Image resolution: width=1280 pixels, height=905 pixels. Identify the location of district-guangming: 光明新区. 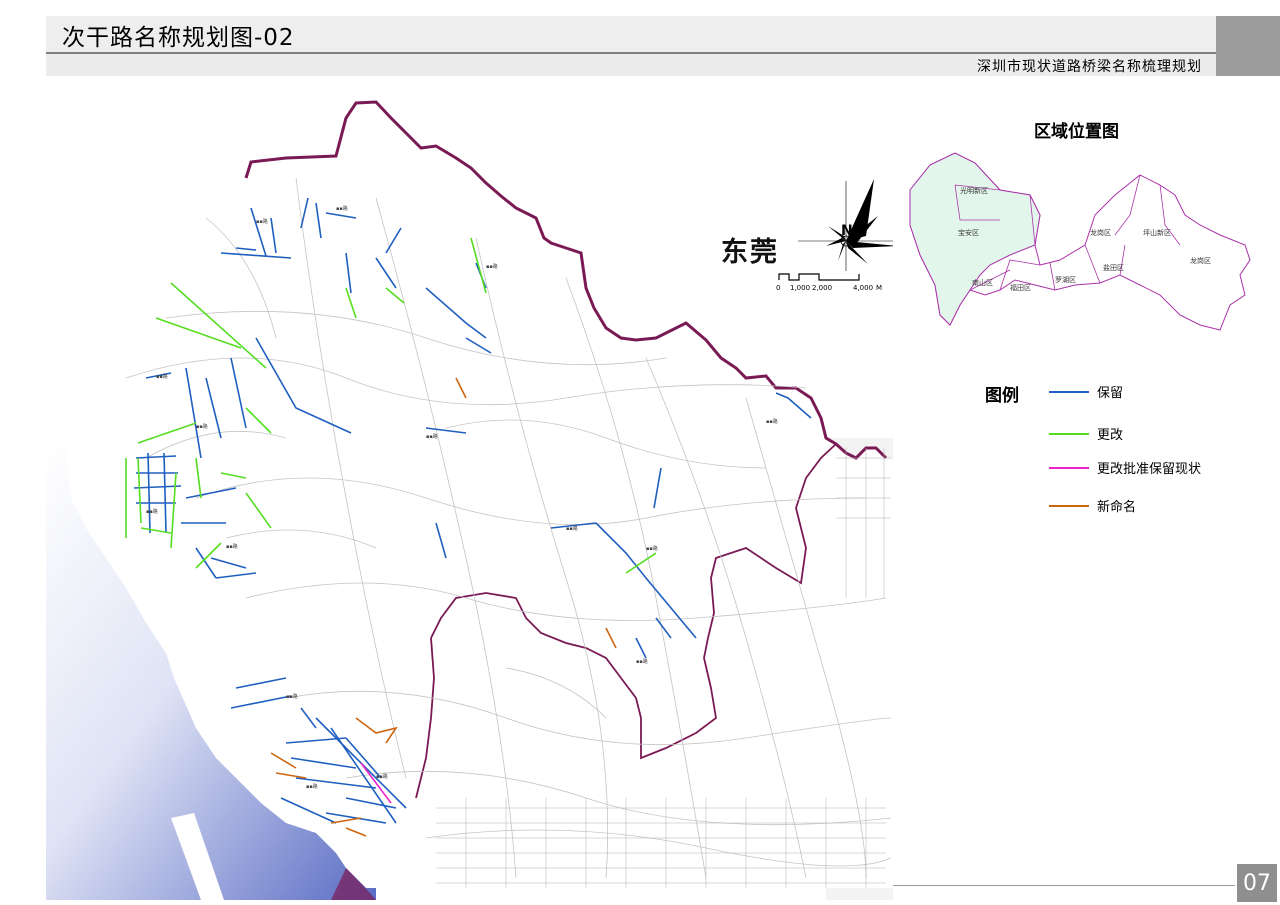
(974, 190).